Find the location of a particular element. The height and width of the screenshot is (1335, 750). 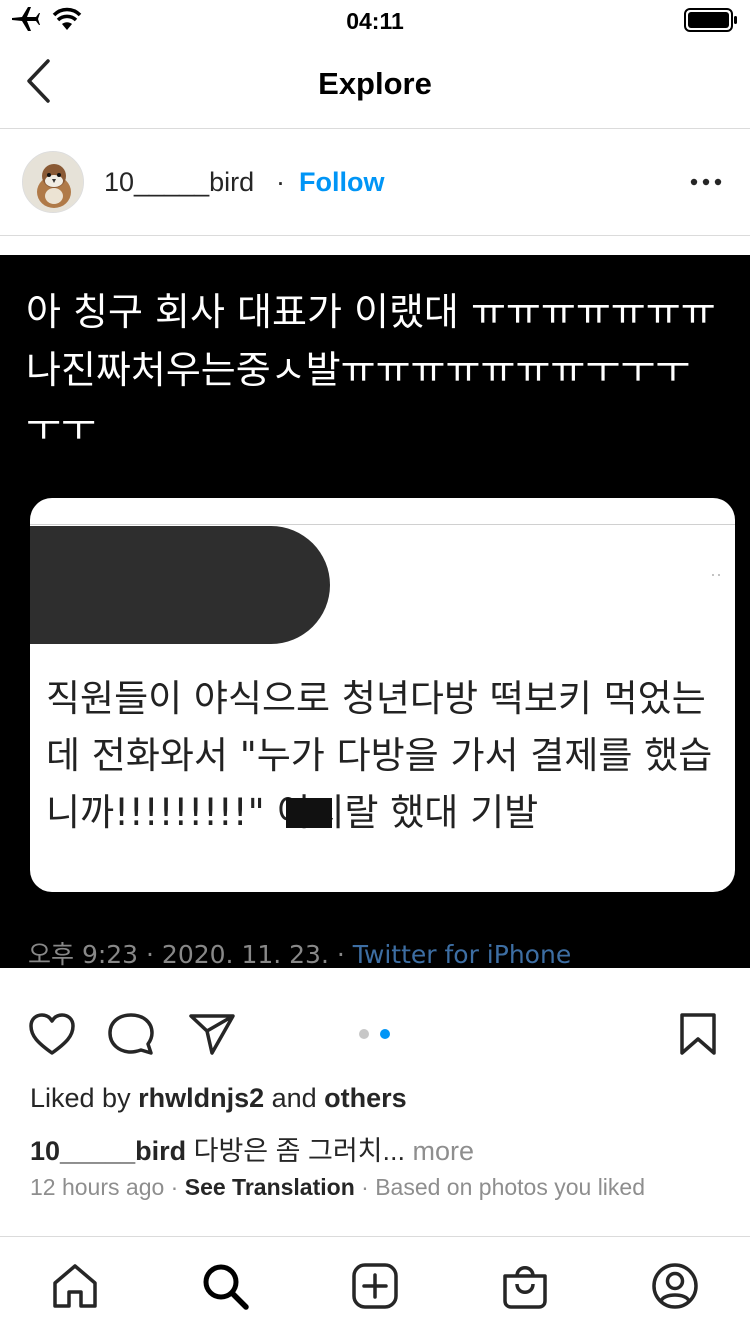

see-translation-link: See Translation is located at coordinates (270, 1187).